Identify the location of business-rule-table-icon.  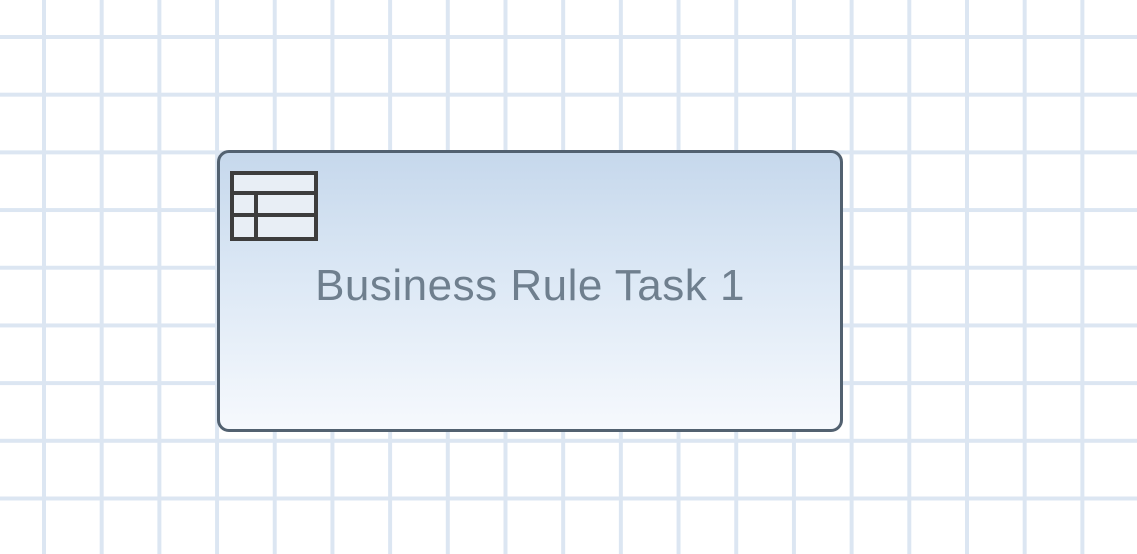
(274, 206).